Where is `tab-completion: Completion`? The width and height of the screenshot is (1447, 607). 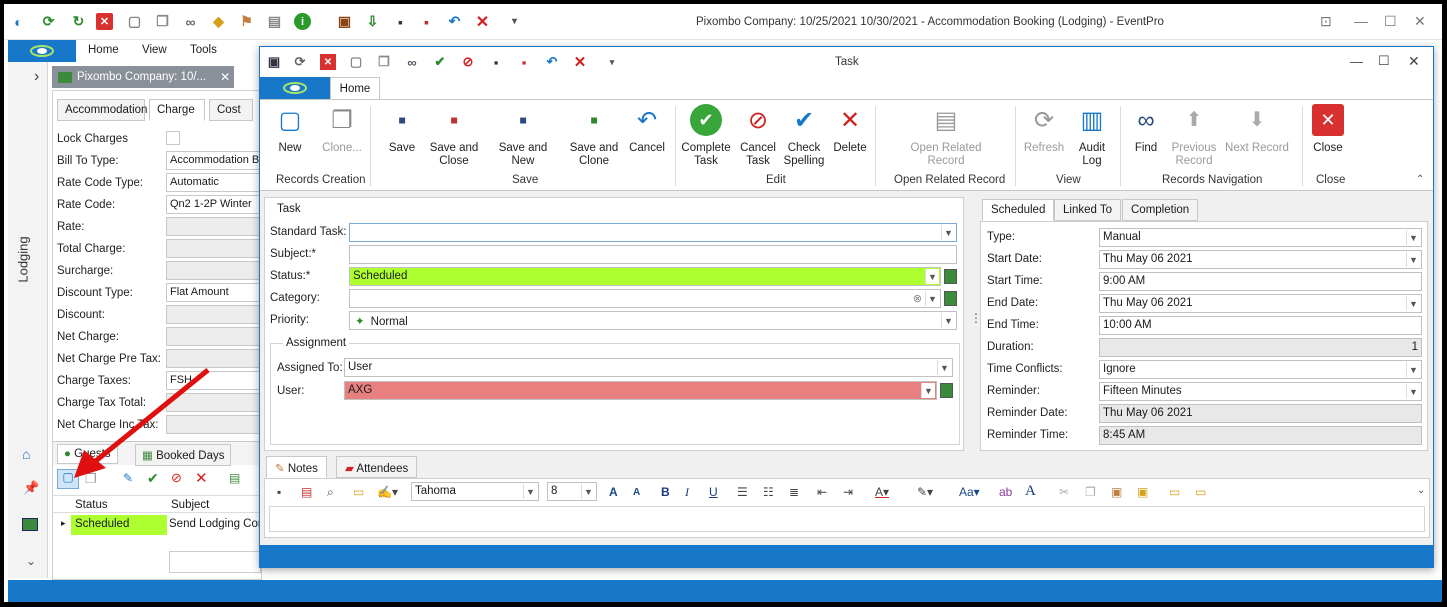 tab-completion: Completion is located at coordinates (1160, 210).